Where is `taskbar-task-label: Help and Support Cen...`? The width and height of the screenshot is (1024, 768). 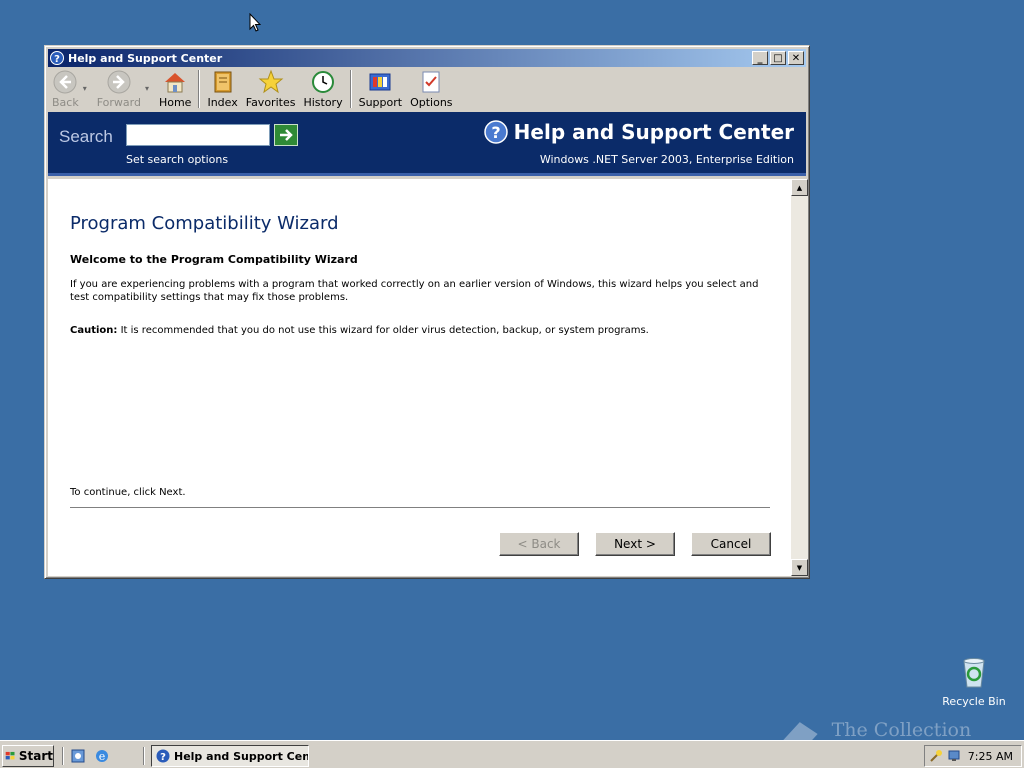
taskbar-task-label: Help and Support Cen... is located at coordinates (241, 756).